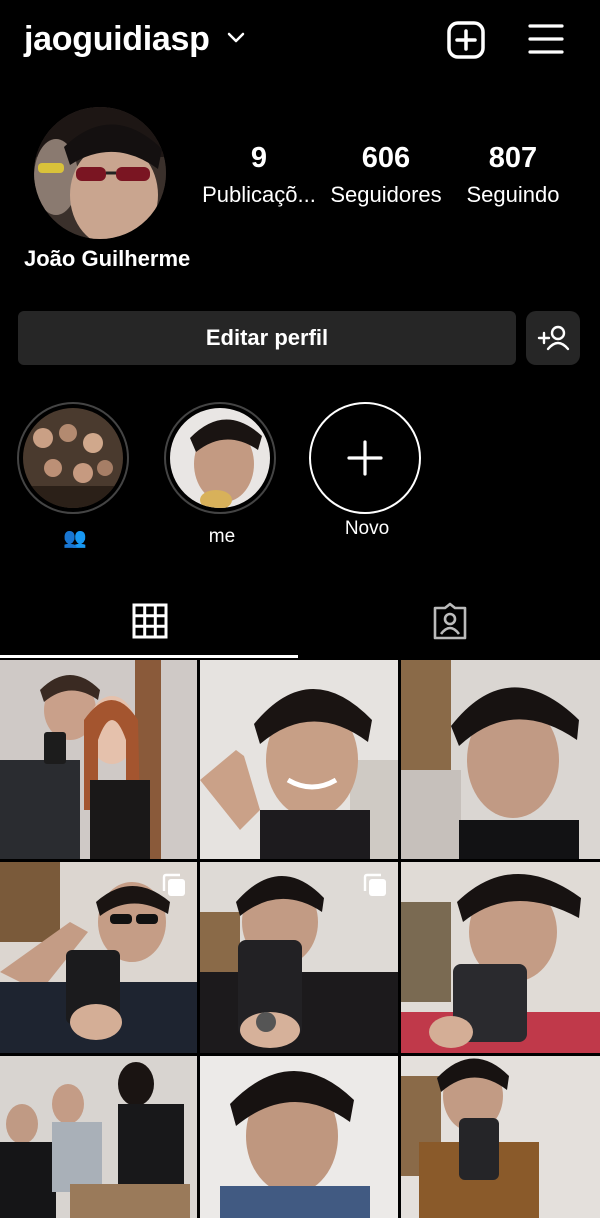  I want to click on hamburger-menu-icon, so click(546, 39).